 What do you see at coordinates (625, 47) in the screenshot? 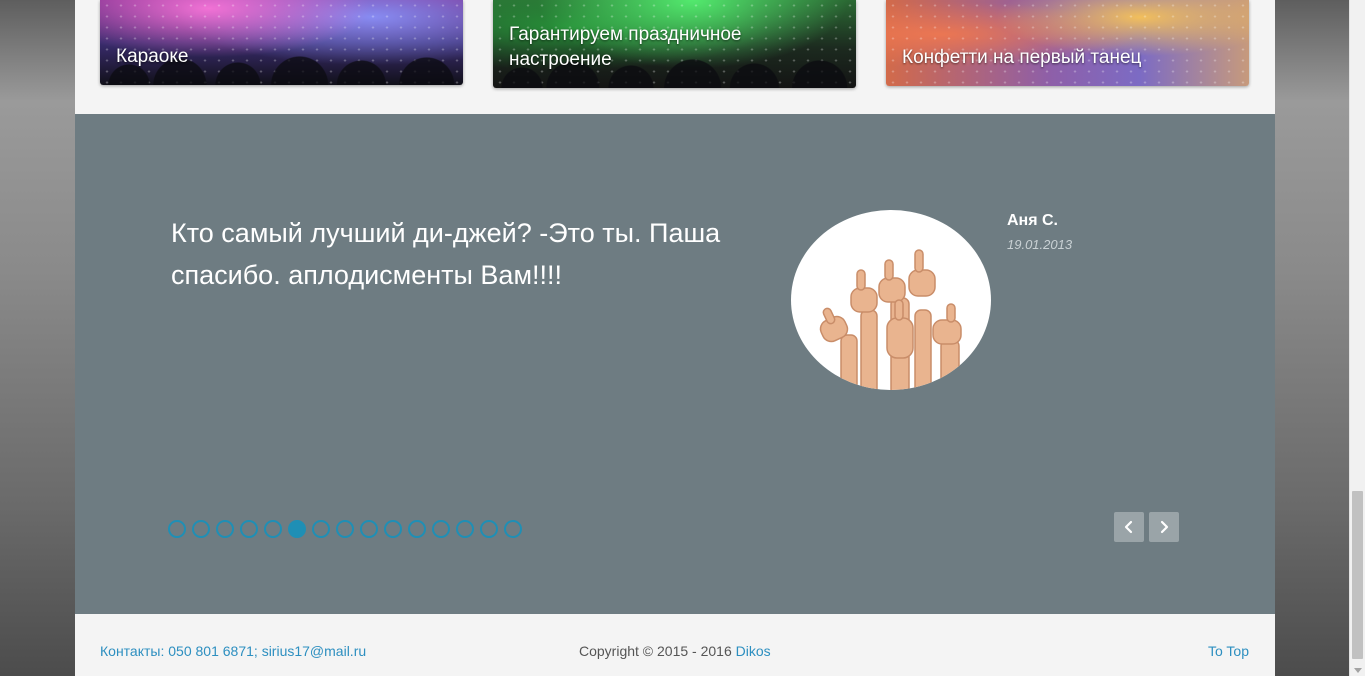
I see `card-title: Гарантируем праздничное настроение` at bounding box center [625, 47].